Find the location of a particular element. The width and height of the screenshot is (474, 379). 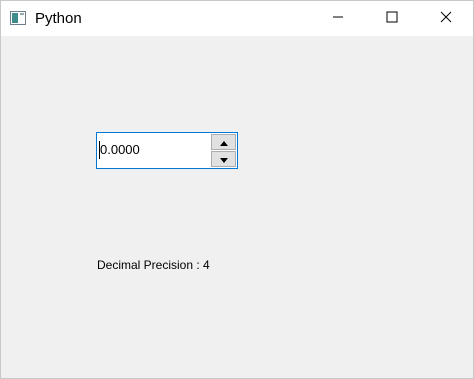

spin-down-button is located at coordinates (223, 159).